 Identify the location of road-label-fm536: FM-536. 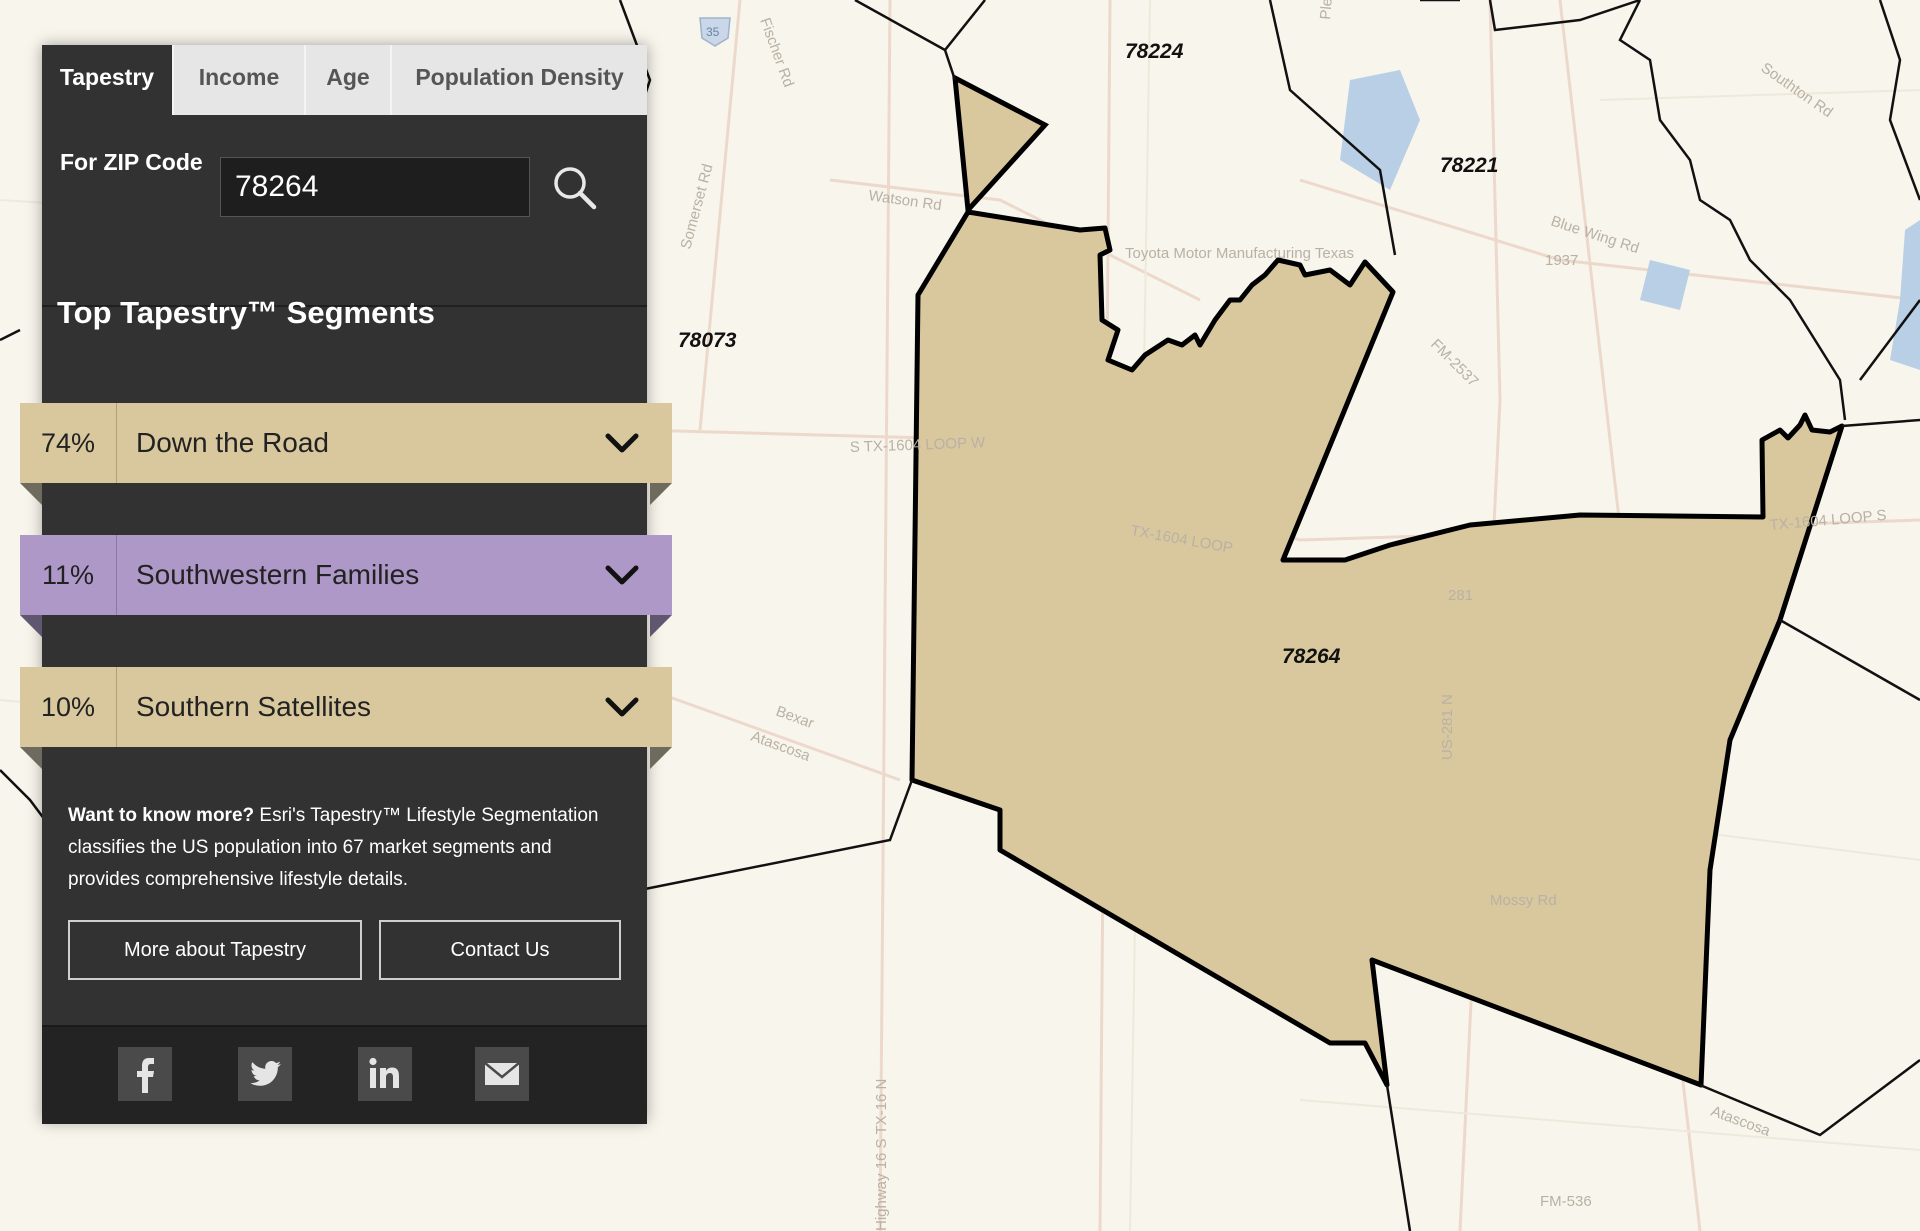
(1566, 1201).